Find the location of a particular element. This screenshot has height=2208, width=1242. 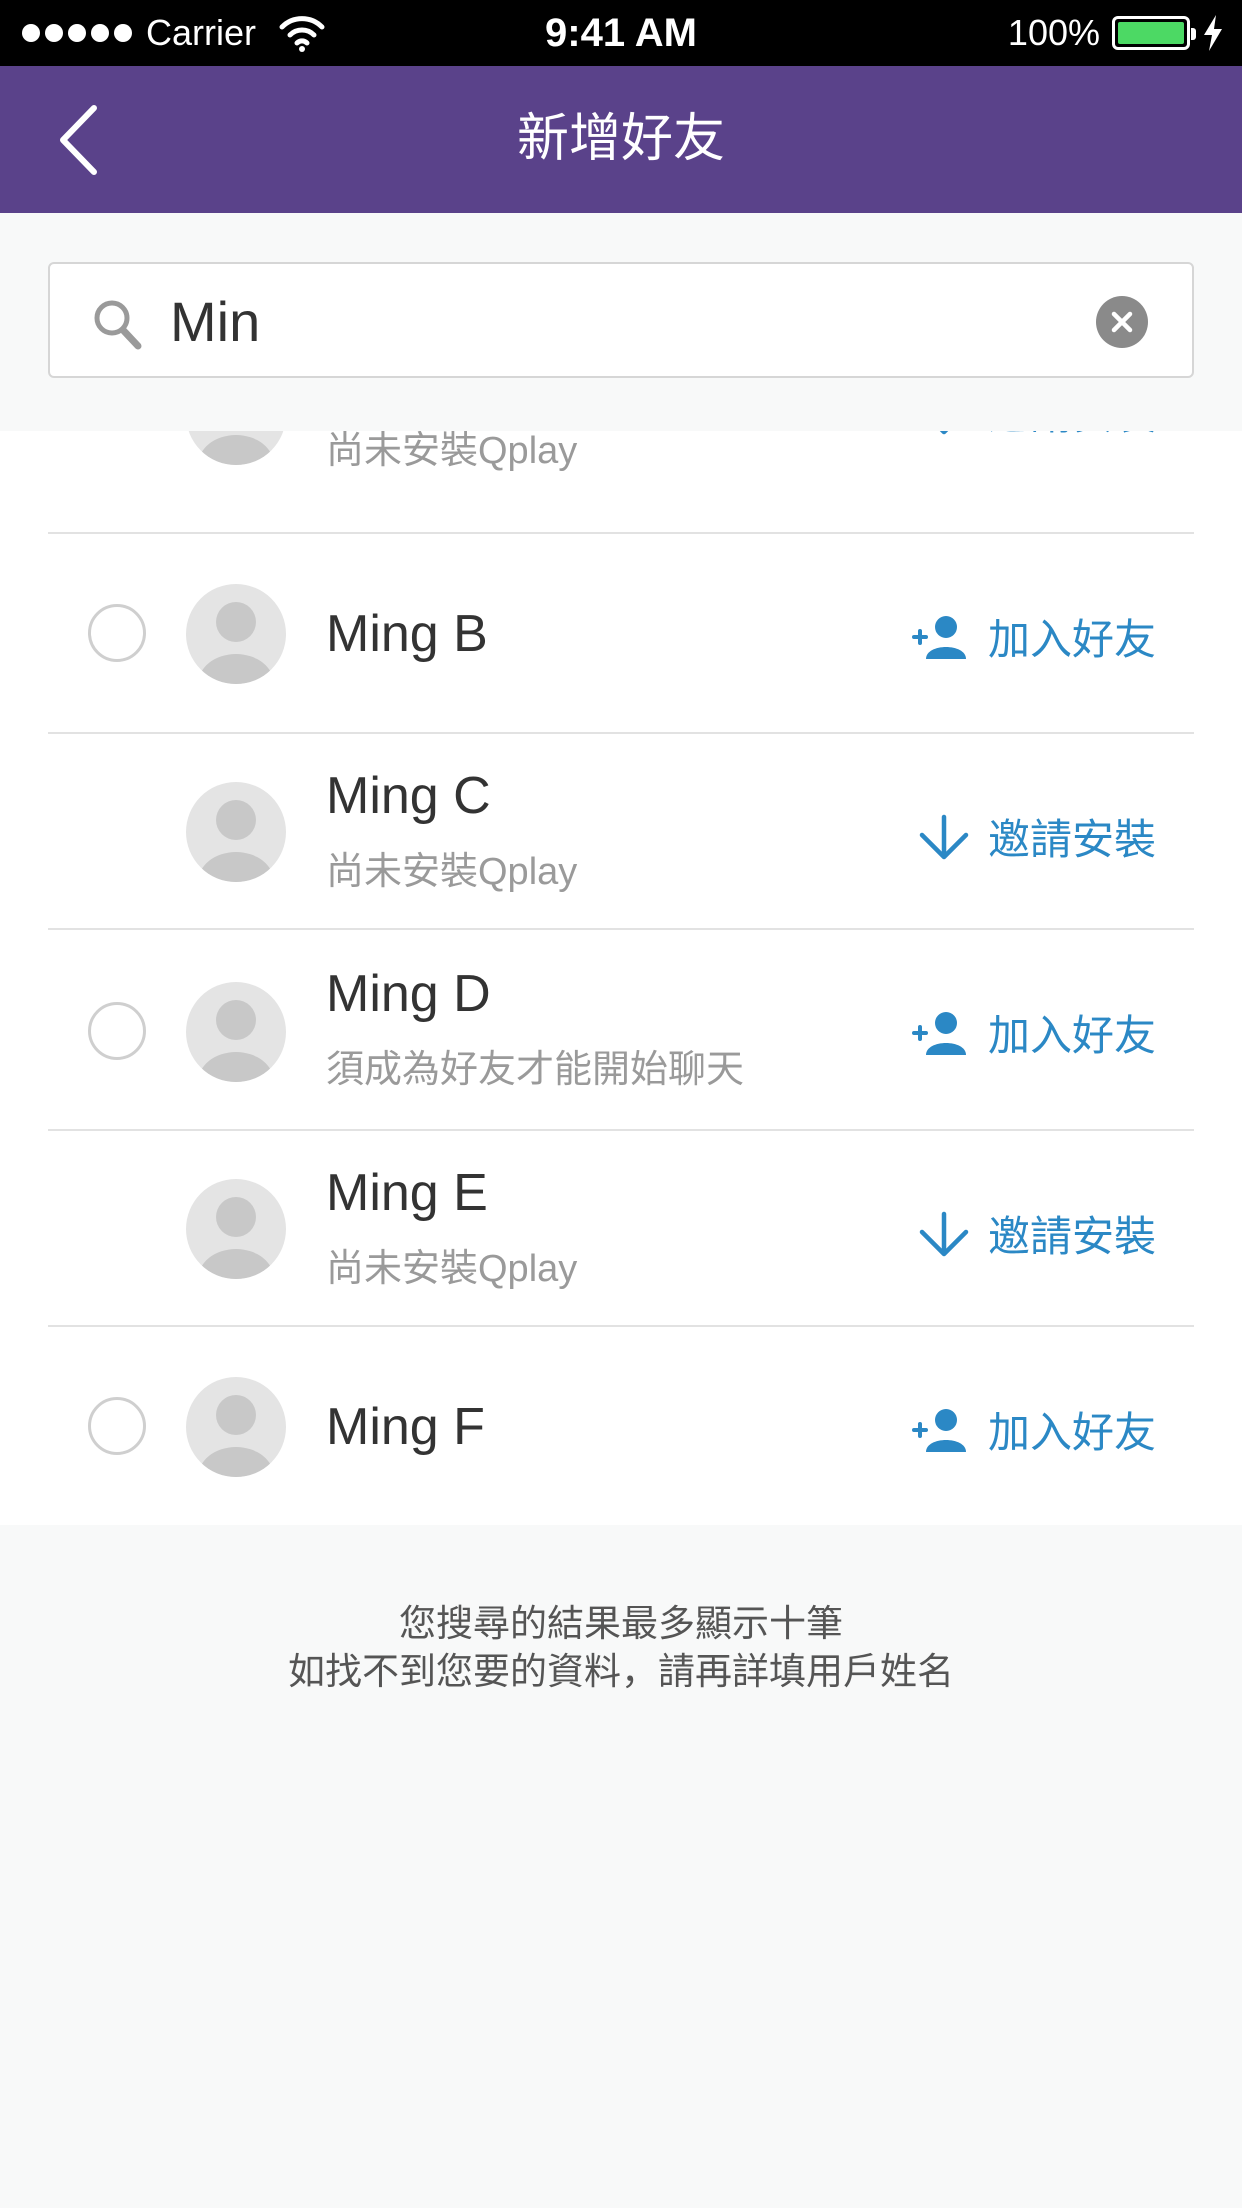

battery-fill is located at coordinates (1151, 33).